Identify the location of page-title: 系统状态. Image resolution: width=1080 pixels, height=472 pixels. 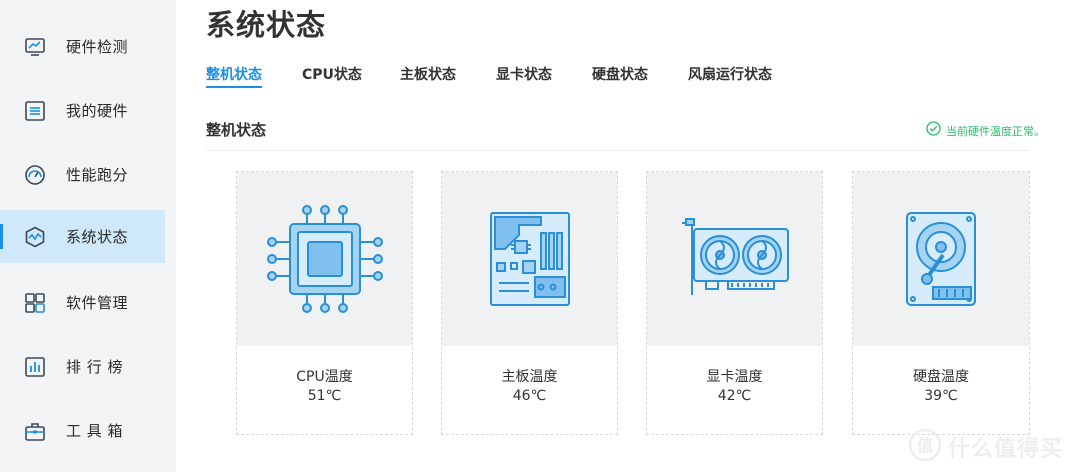
(266, 25).